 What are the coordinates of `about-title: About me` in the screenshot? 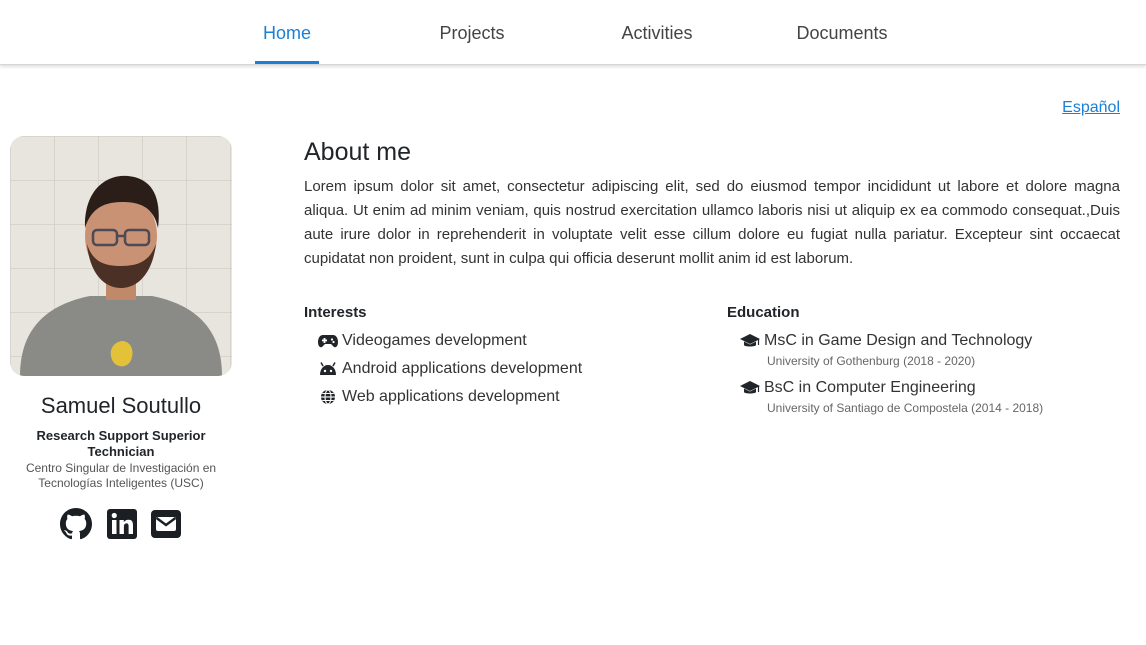 It's located at (358, 152).